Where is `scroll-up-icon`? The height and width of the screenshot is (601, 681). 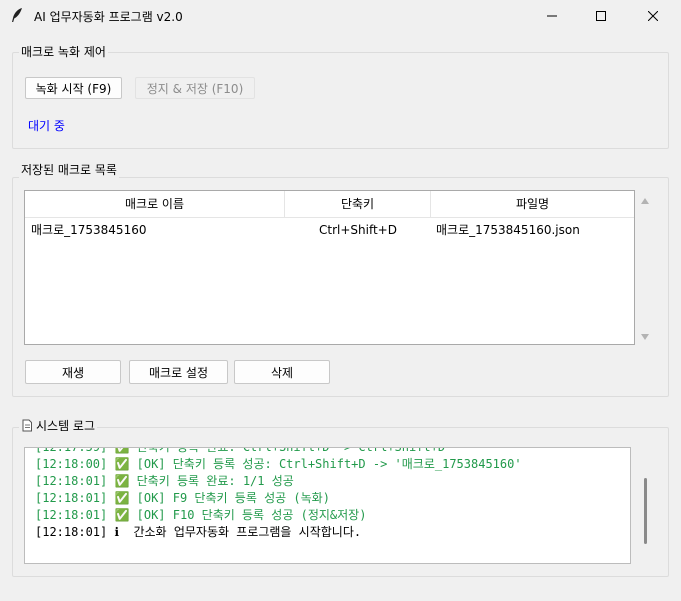 scroll-up-icon is located at coordinates (645, 201).